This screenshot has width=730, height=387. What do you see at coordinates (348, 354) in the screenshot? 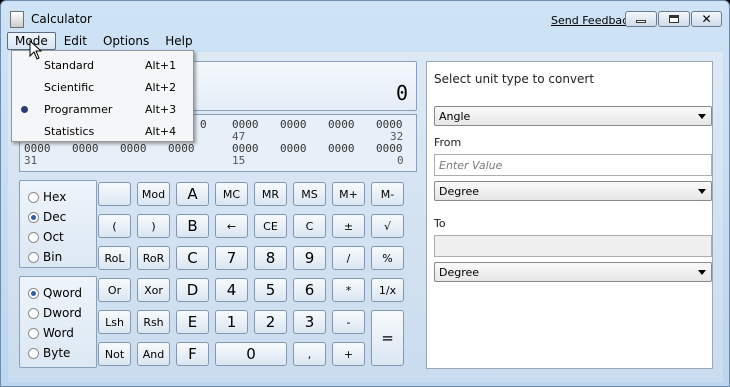
I see `add-key: +` at bounding box center [348, 354].